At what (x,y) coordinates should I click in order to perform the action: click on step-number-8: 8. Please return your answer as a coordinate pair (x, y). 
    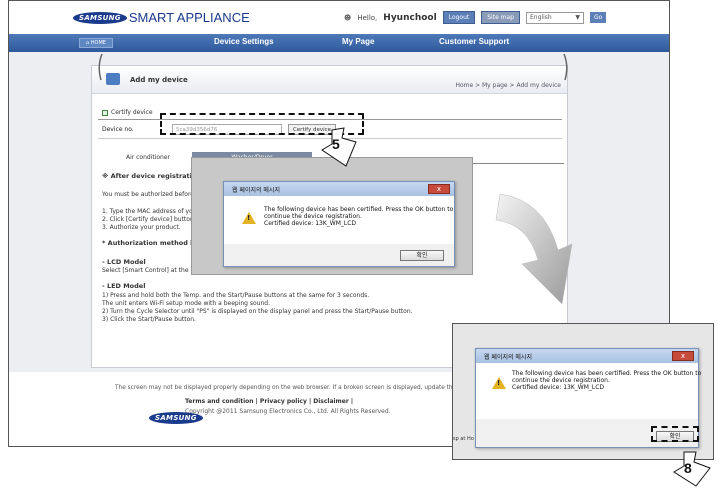
    Looking at the image, I should click on (688, 468).